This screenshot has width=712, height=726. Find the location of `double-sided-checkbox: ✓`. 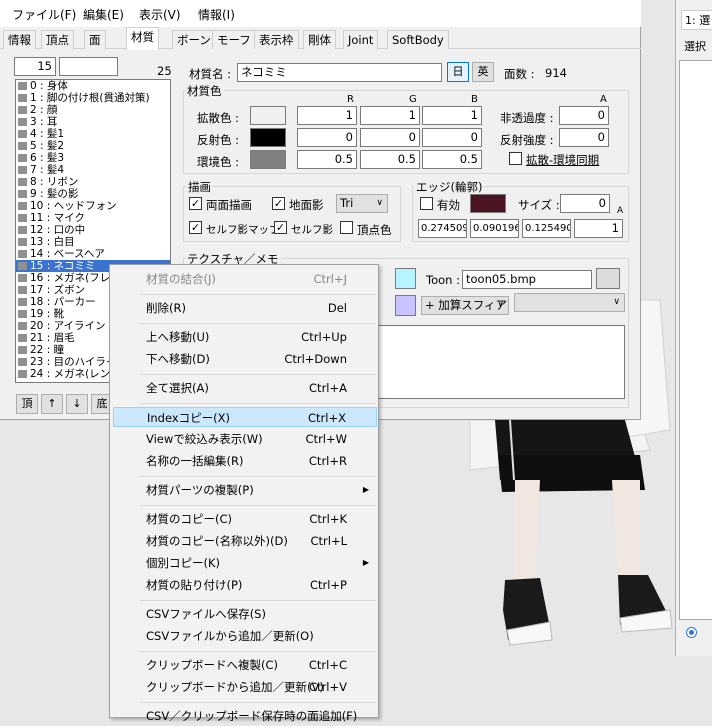

double-sided-checkbox: ✓ is located at coordinates (195, 203).